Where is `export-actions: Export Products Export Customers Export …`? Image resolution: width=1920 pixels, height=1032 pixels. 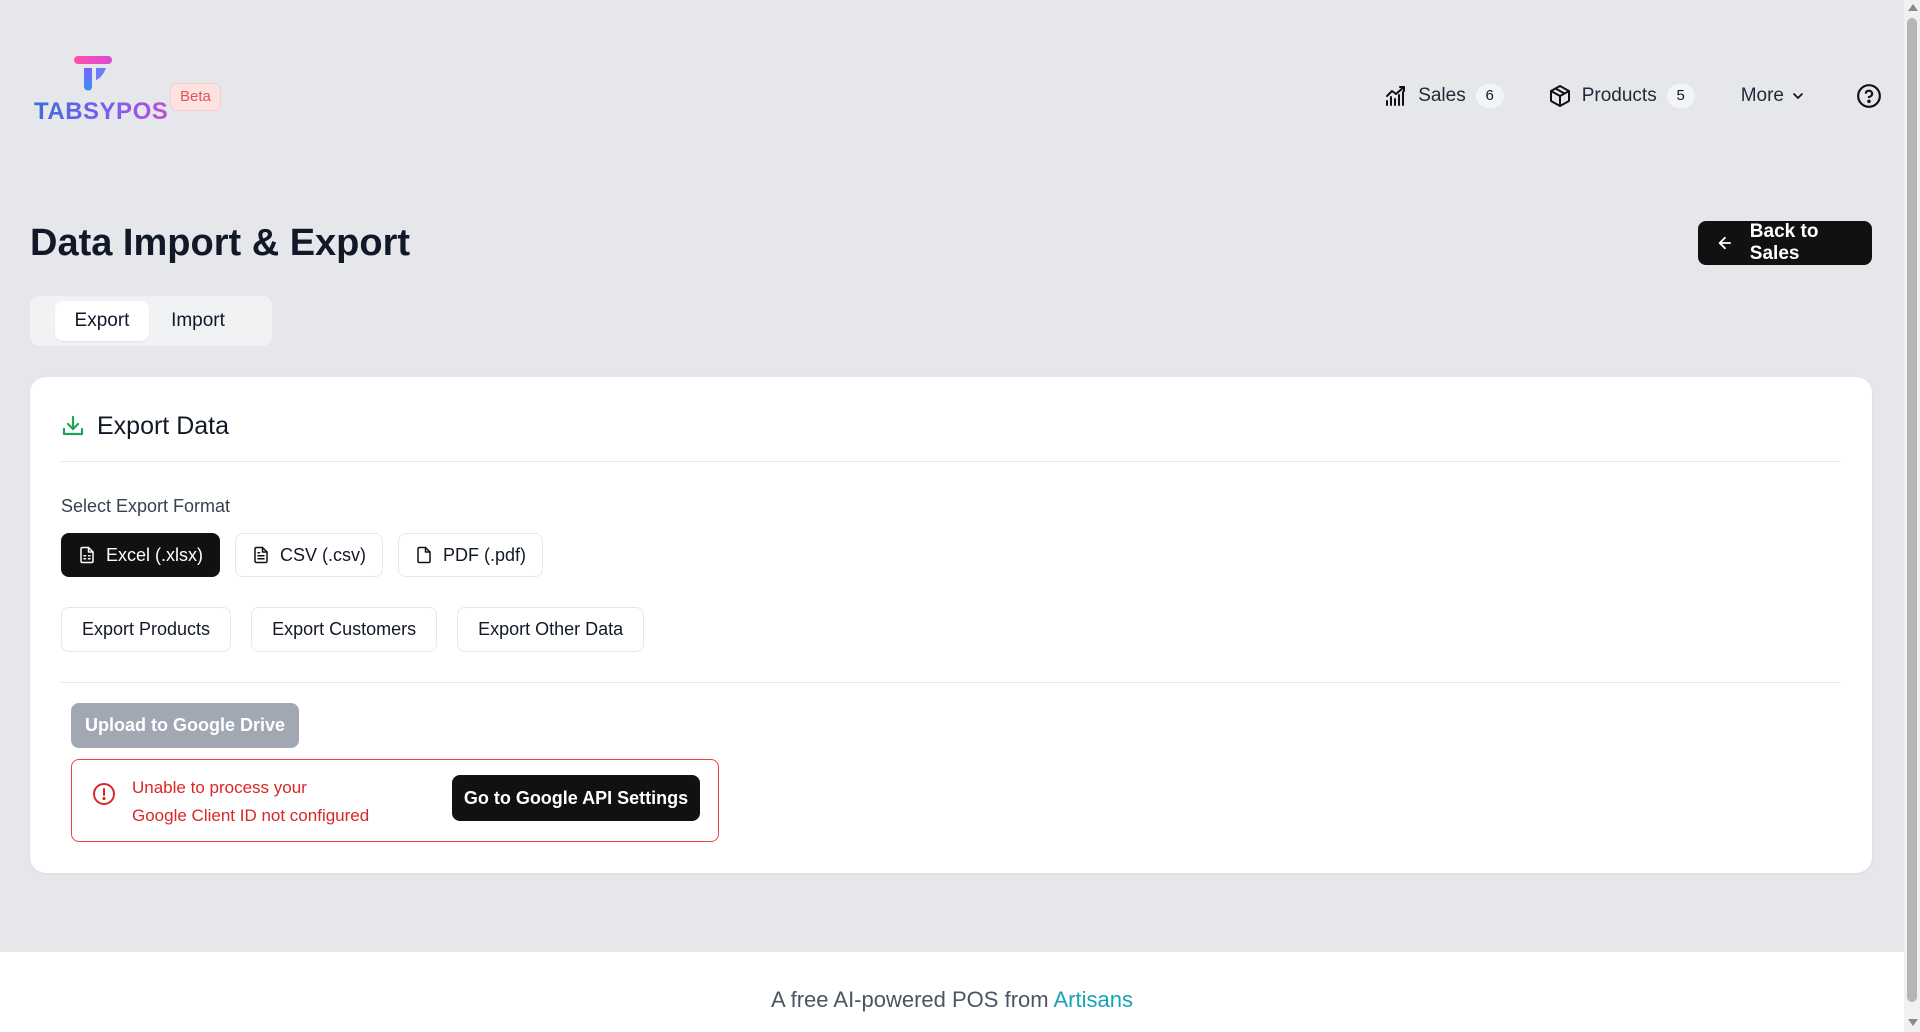 export-actions: Export Products Export Customers Export … is located at coordinates (362, 629).